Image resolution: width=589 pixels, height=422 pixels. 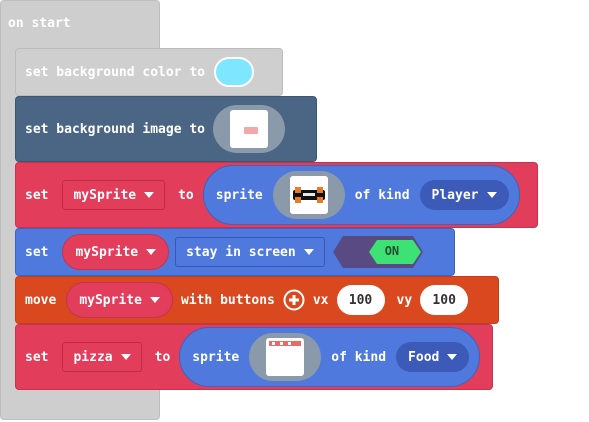 What do you see at coordinates (320, 300) in the screenshot?
I see `vx-label: vx` at bounding box center [320, 300].